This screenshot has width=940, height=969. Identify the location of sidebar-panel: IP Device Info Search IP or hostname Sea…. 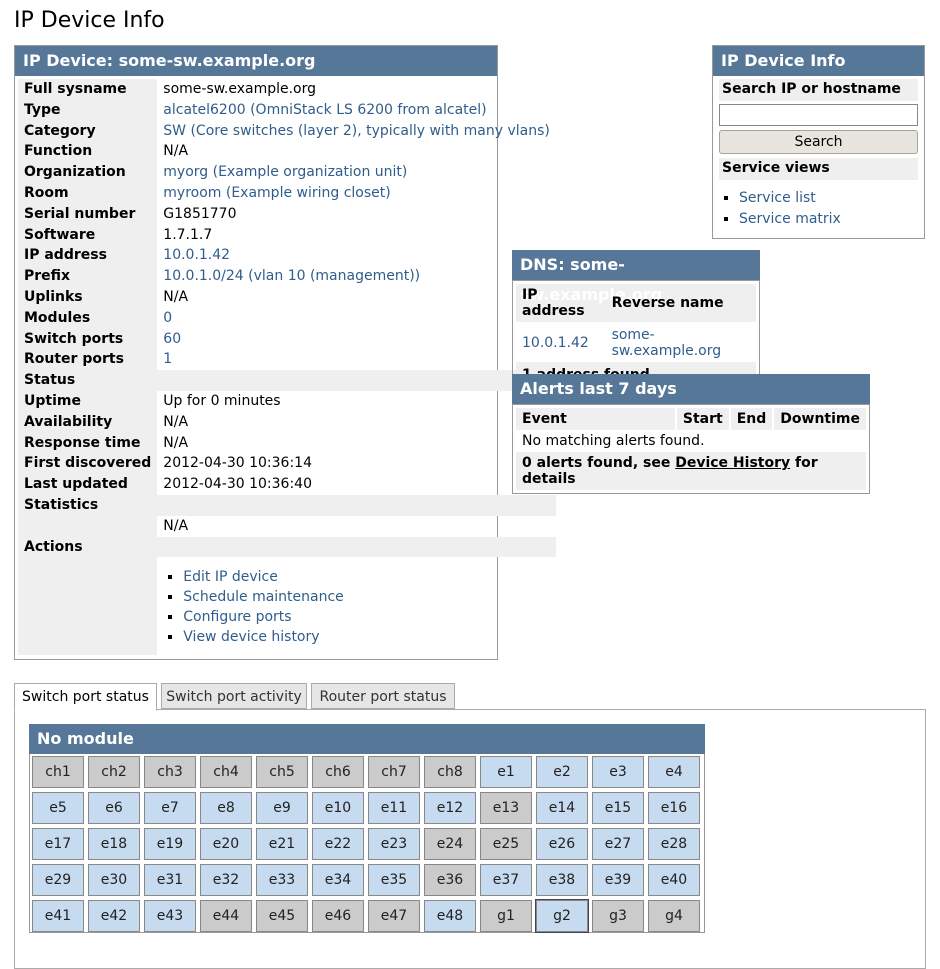
(818, 142).